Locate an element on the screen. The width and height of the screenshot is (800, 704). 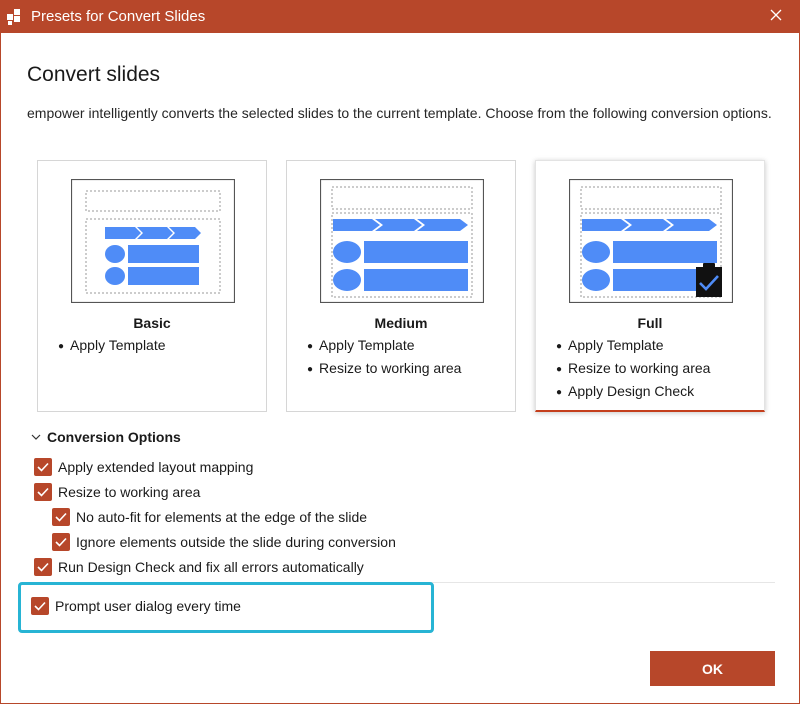
preset-title: Medium is located at coordinates (401, 323).